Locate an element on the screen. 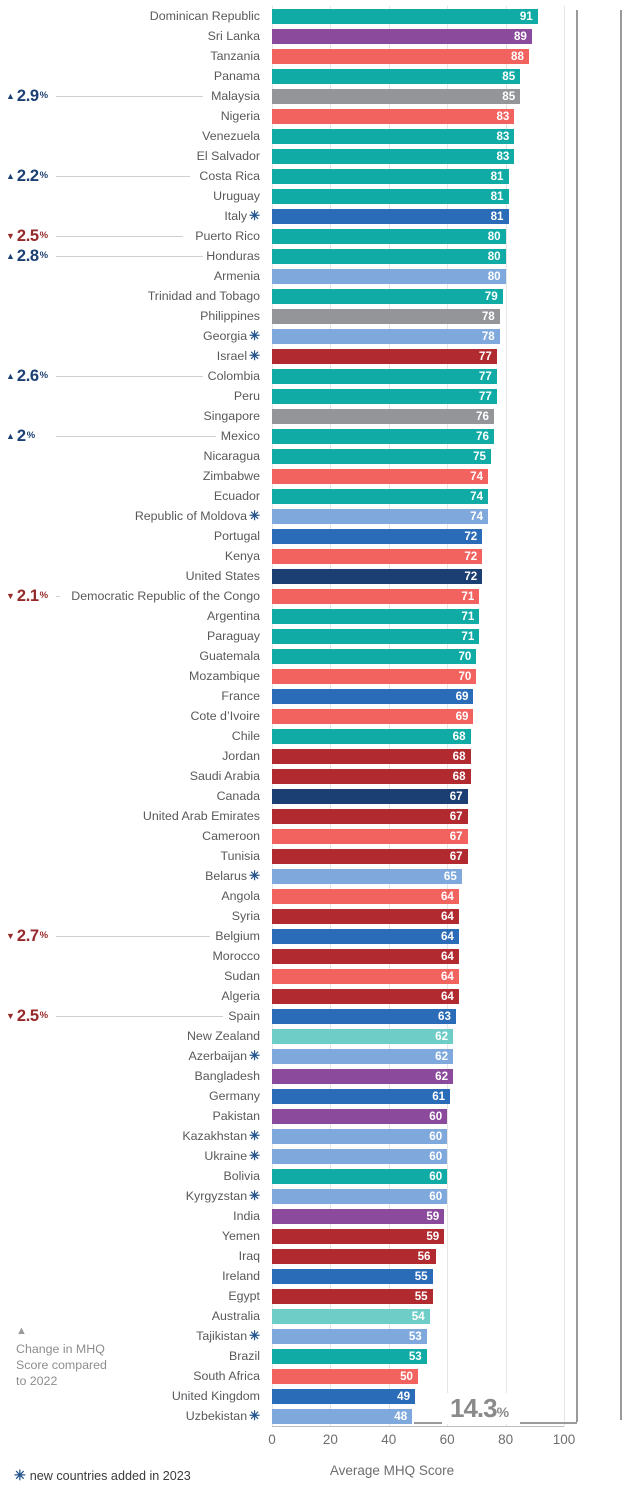  bar-value-label: 59 is located at coordinates (433, 1236).